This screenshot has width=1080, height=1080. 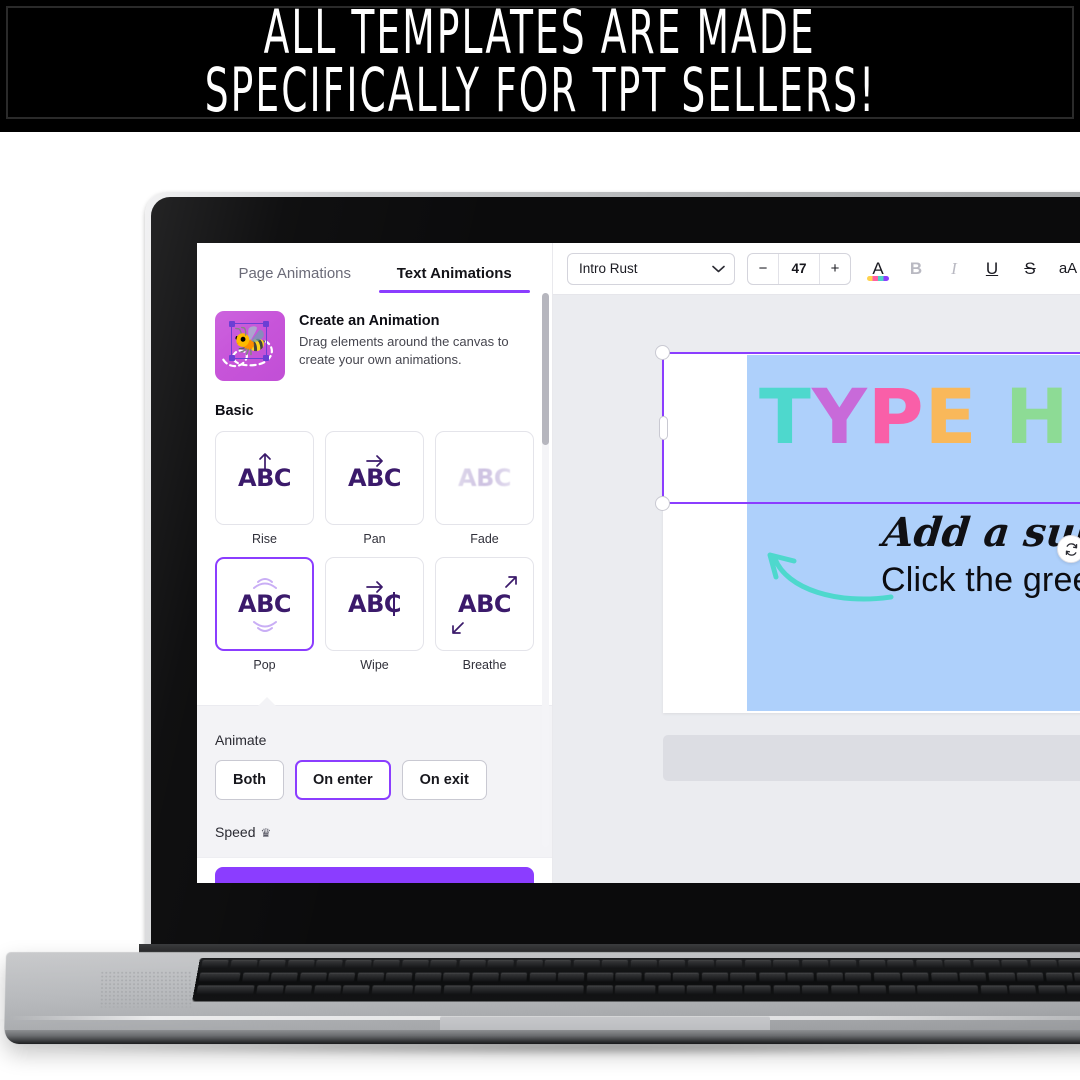 What do you see at coordinates (763, 269) in the screenshot?
I see `font-size-decrease-button: −` at bounding box center [763, 269].